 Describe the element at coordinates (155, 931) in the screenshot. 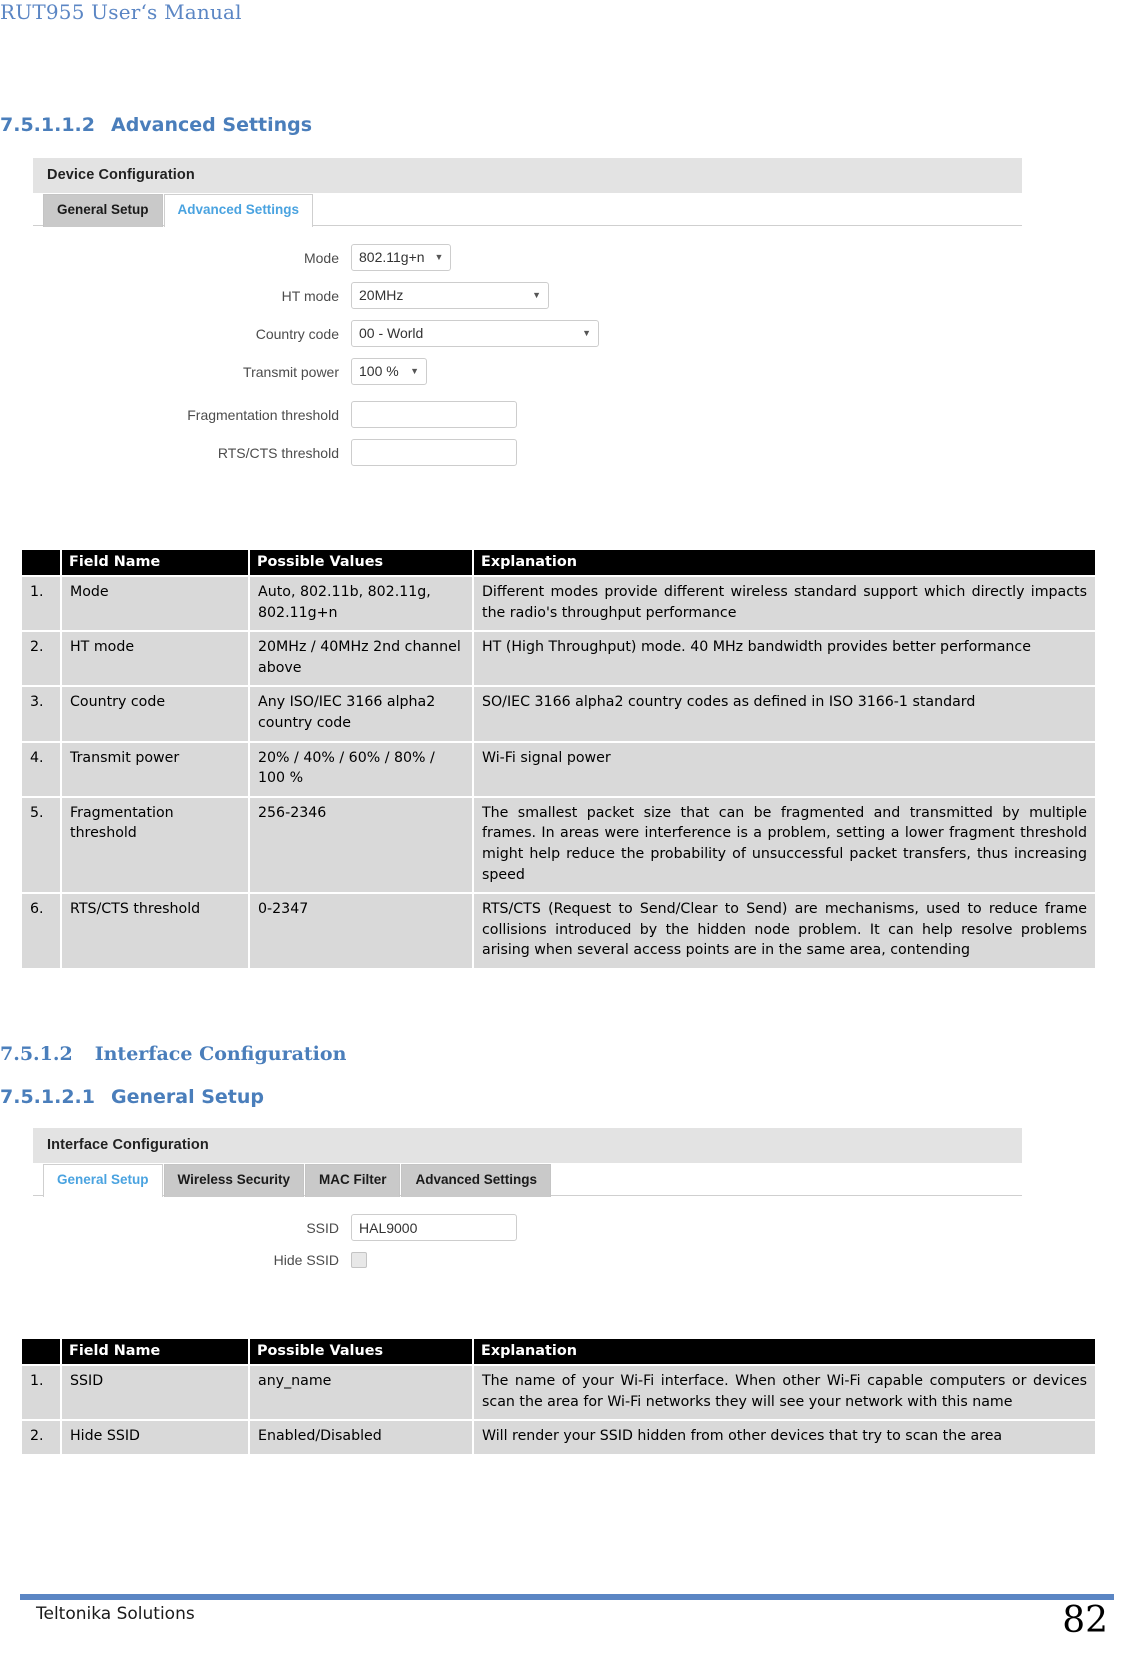

I see `row-field-name: RTS/CTS threshold` at that location.